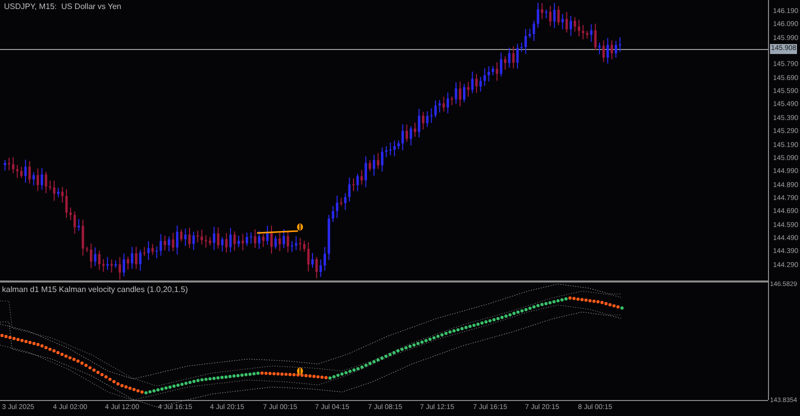  I want to click on chart-title: USDJPY, M15: US Dollar vs Yen, so click(63, 7).